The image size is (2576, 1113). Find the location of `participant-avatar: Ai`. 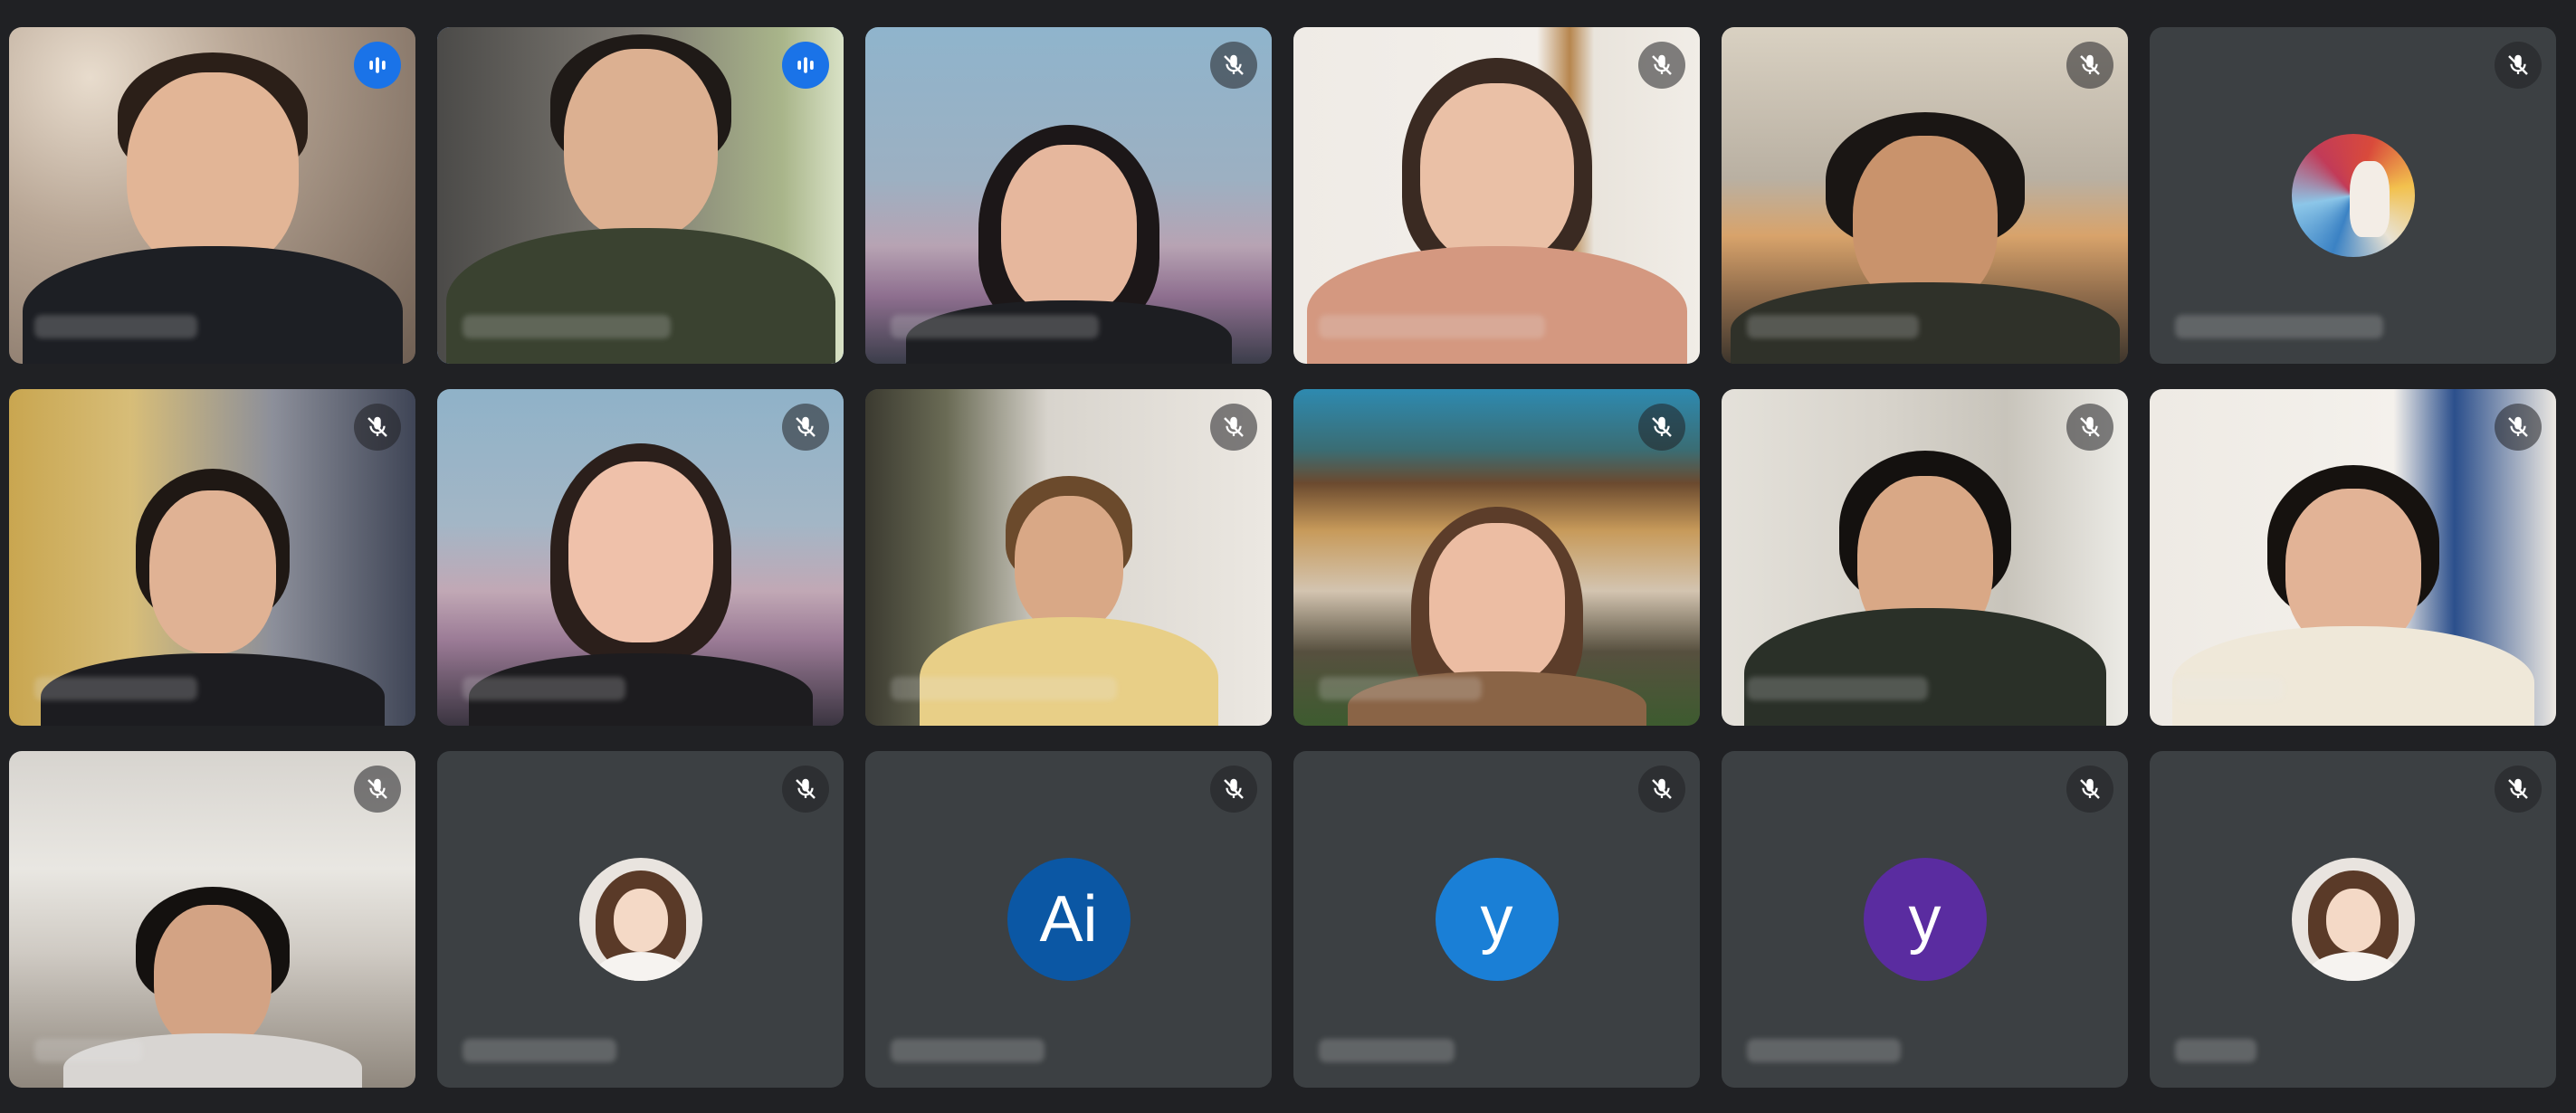

participant-avatar: Ai is located at coordinates (1069, 919).